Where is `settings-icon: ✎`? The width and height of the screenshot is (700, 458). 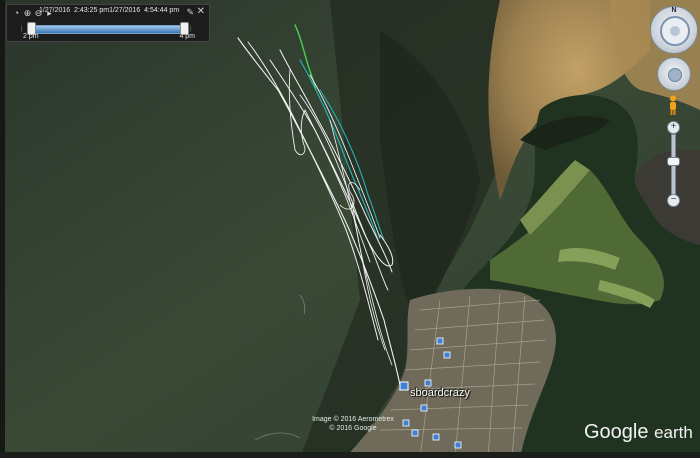 settings-icon: ✎ is located at coordinates (190, 12).